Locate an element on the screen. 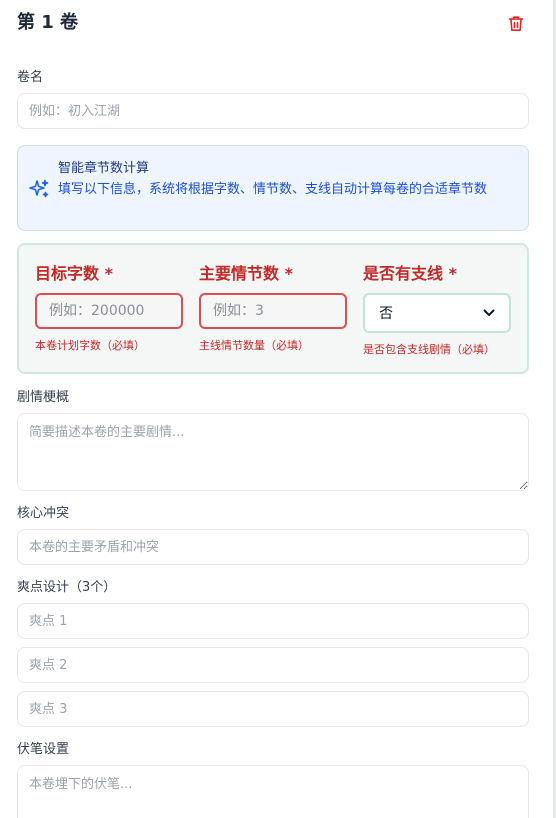 The image size is (556, 818). info-title: 智能章节数计算 is located at coordinates (104, 168).